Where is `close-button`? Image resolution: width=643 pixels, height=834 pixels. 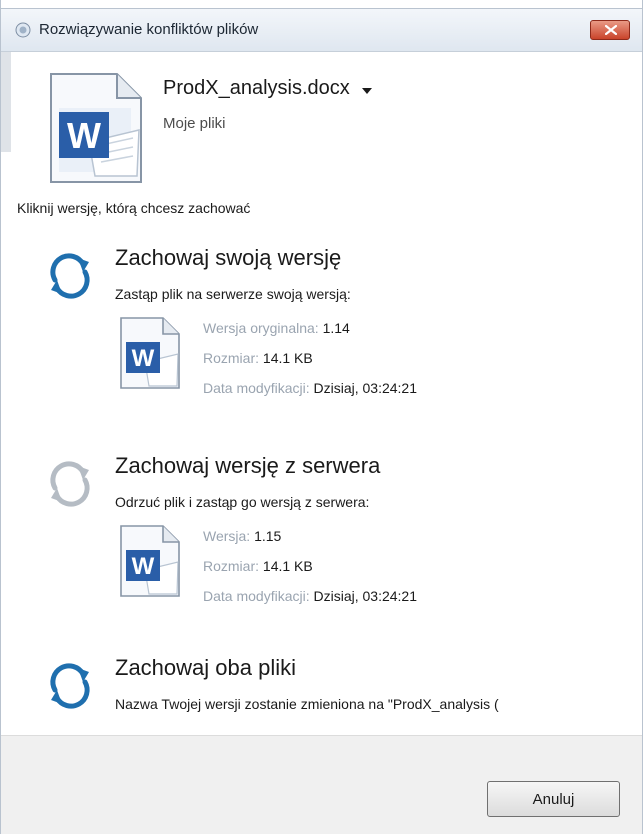
close-button is located at coordinates (610, 30).